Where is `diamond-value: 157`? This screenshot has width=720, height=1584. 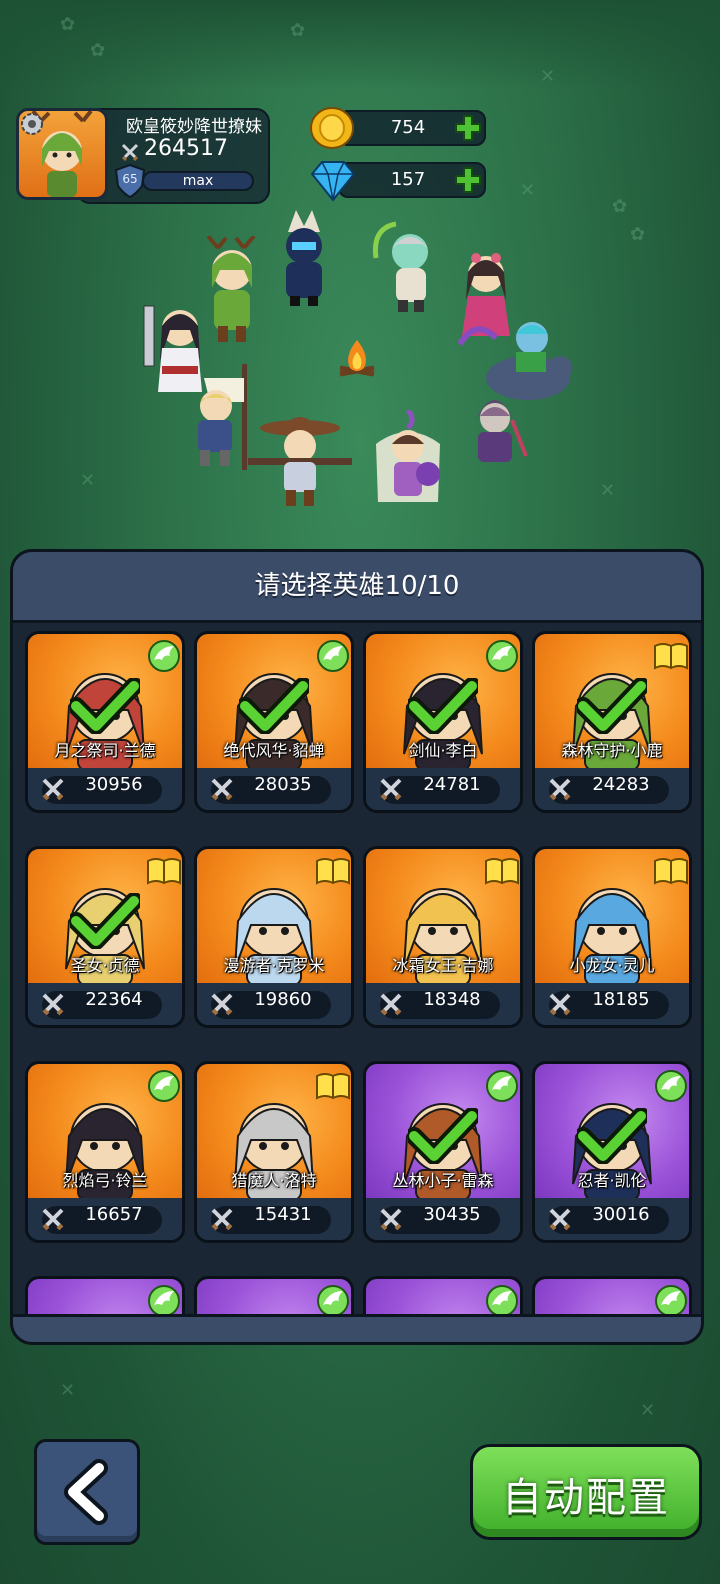 diamond-value: 157 is located at coordinates (408, 179).